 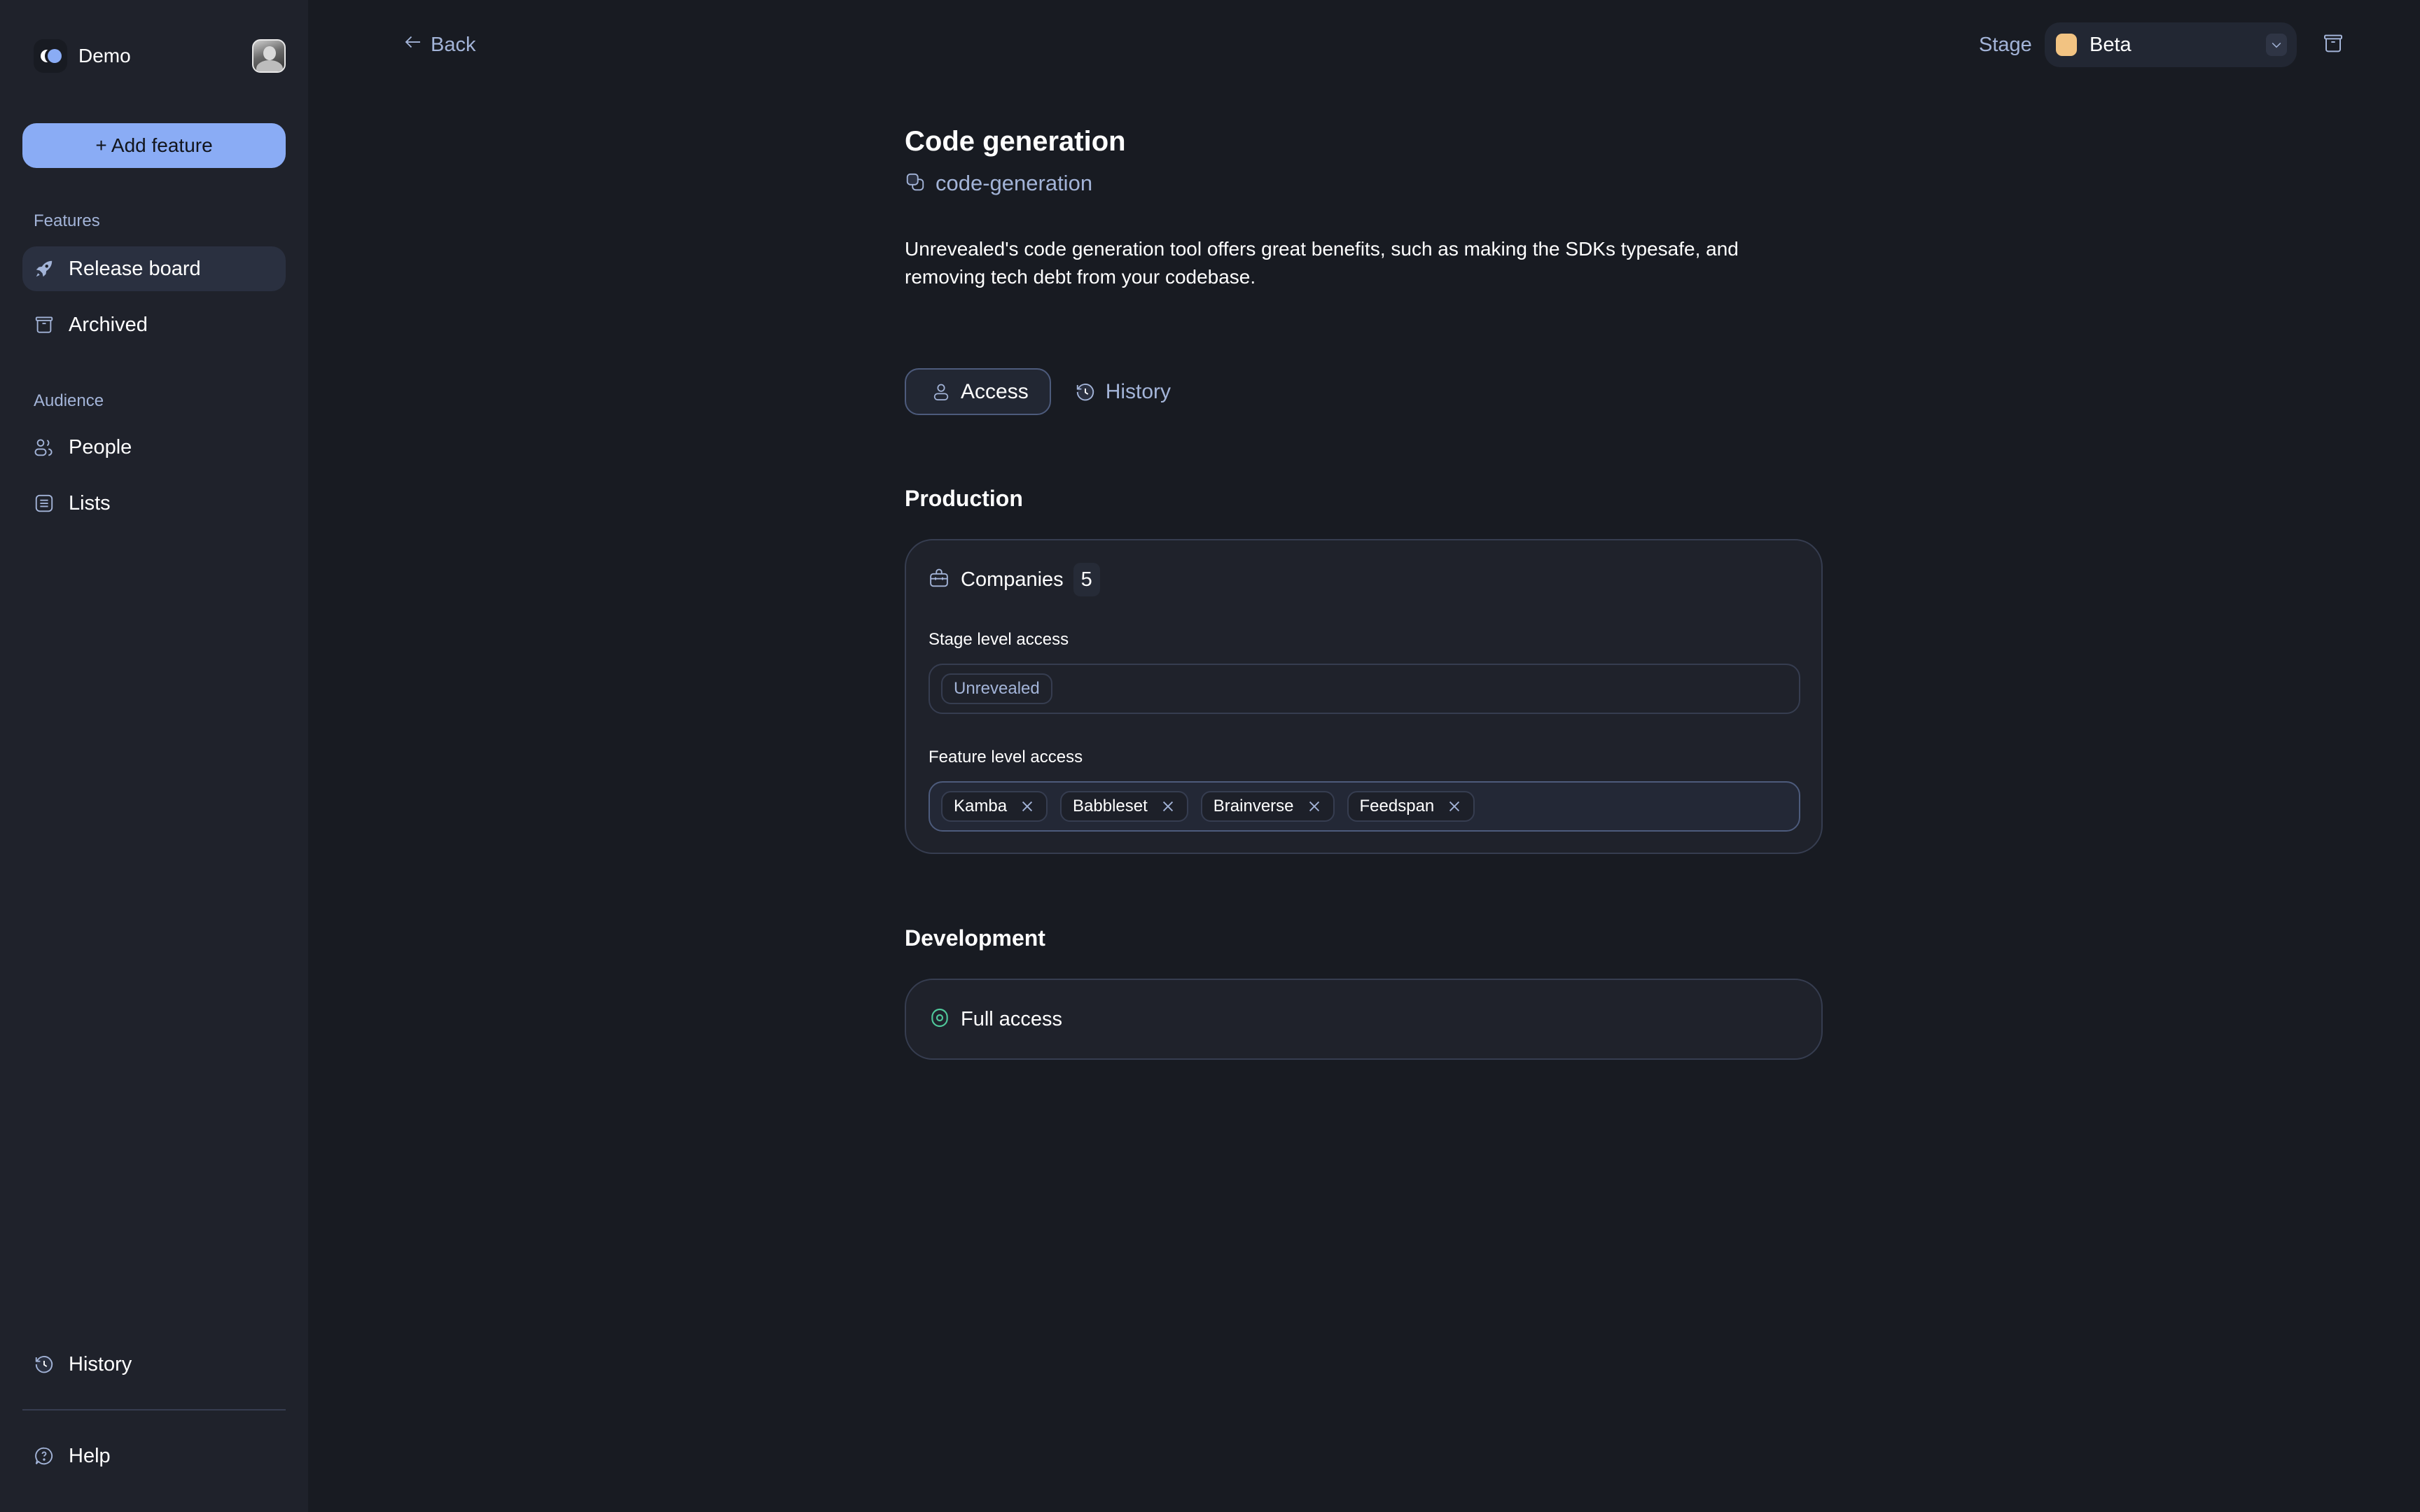 I want to click on tag-babbleset: Babbleset, so click(x=1124, y=806).